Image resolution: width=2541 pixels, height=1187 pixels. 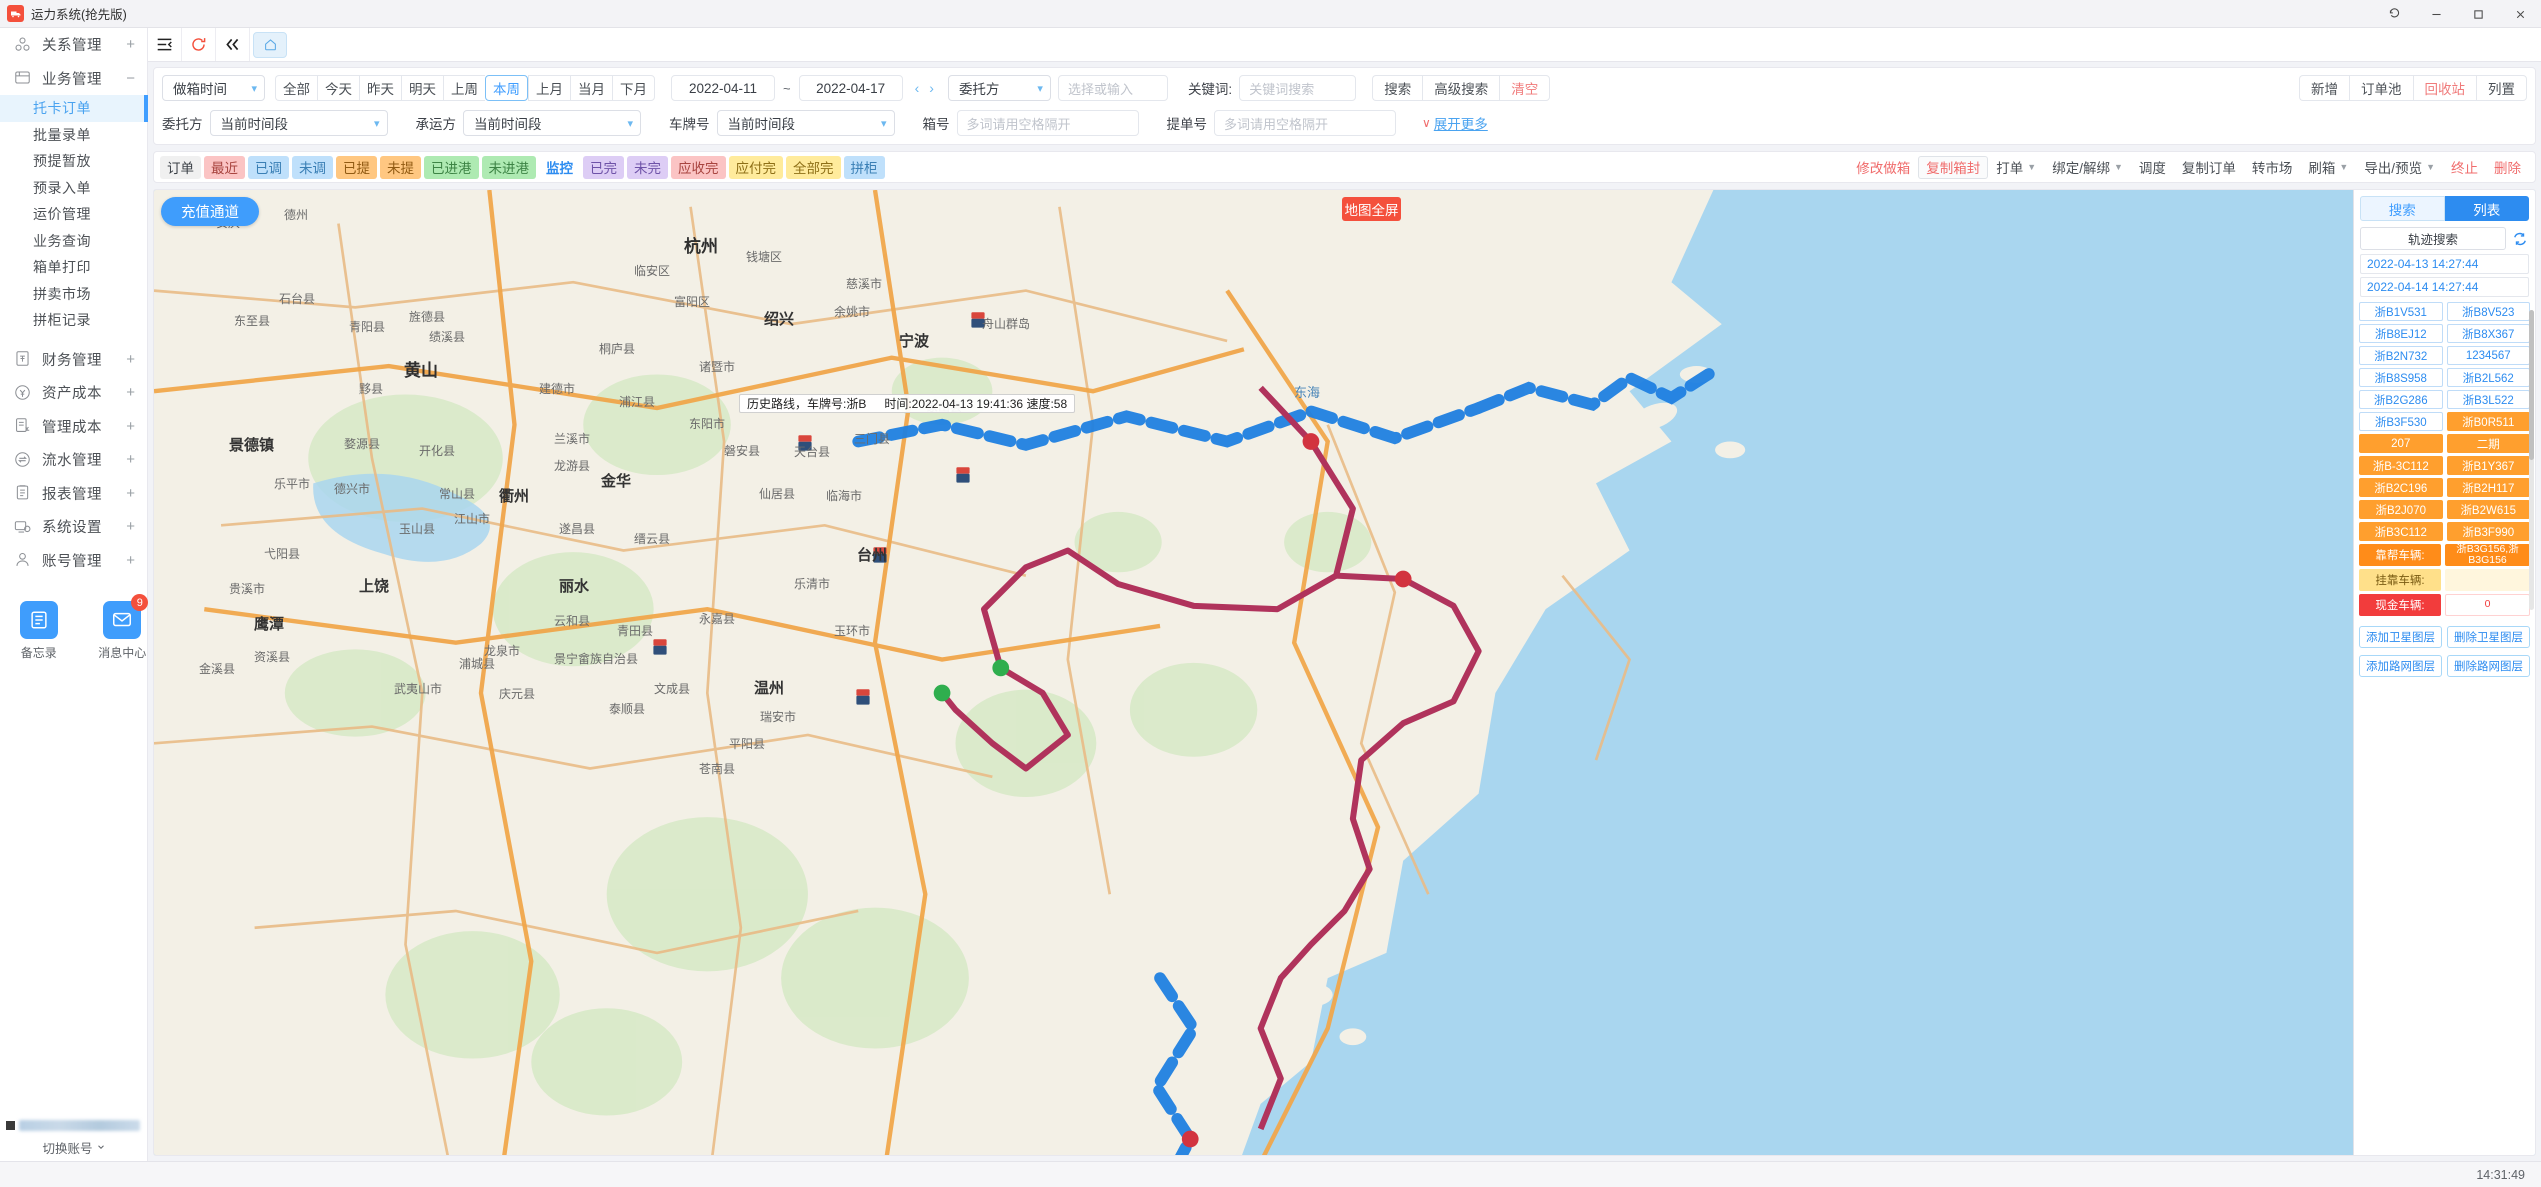 What do you see at coordinates (508, 167) in the screenshot?
I see `tab-not-entered-port: 未进港` at bounding box center [508, 167].